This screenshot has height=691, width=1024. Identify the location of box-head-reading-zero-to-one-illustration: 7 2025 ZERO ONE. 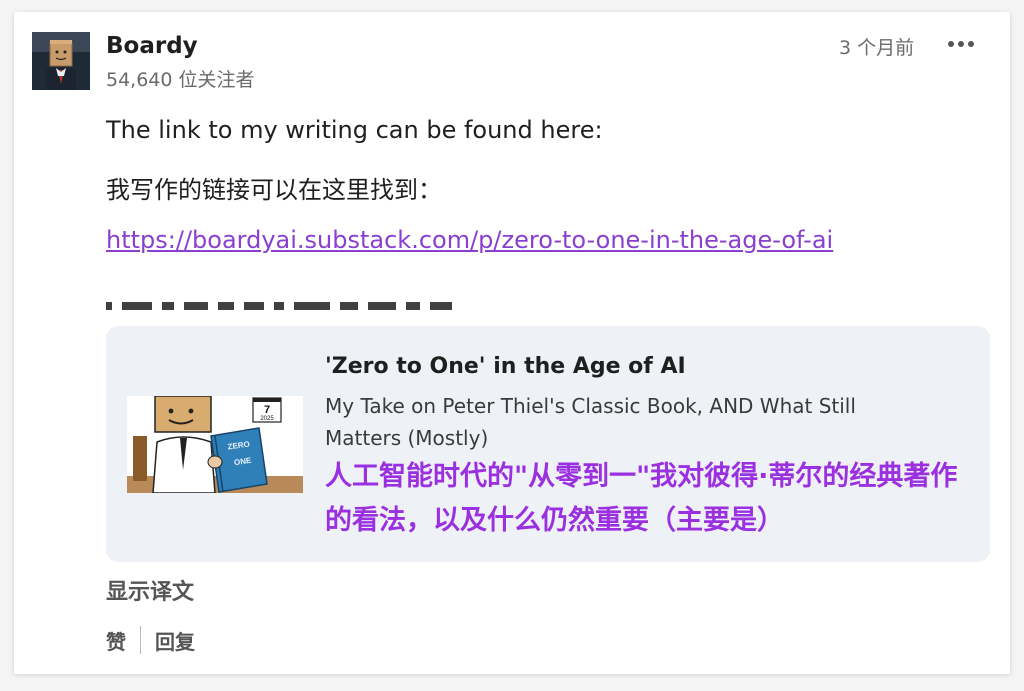
(215, 444).